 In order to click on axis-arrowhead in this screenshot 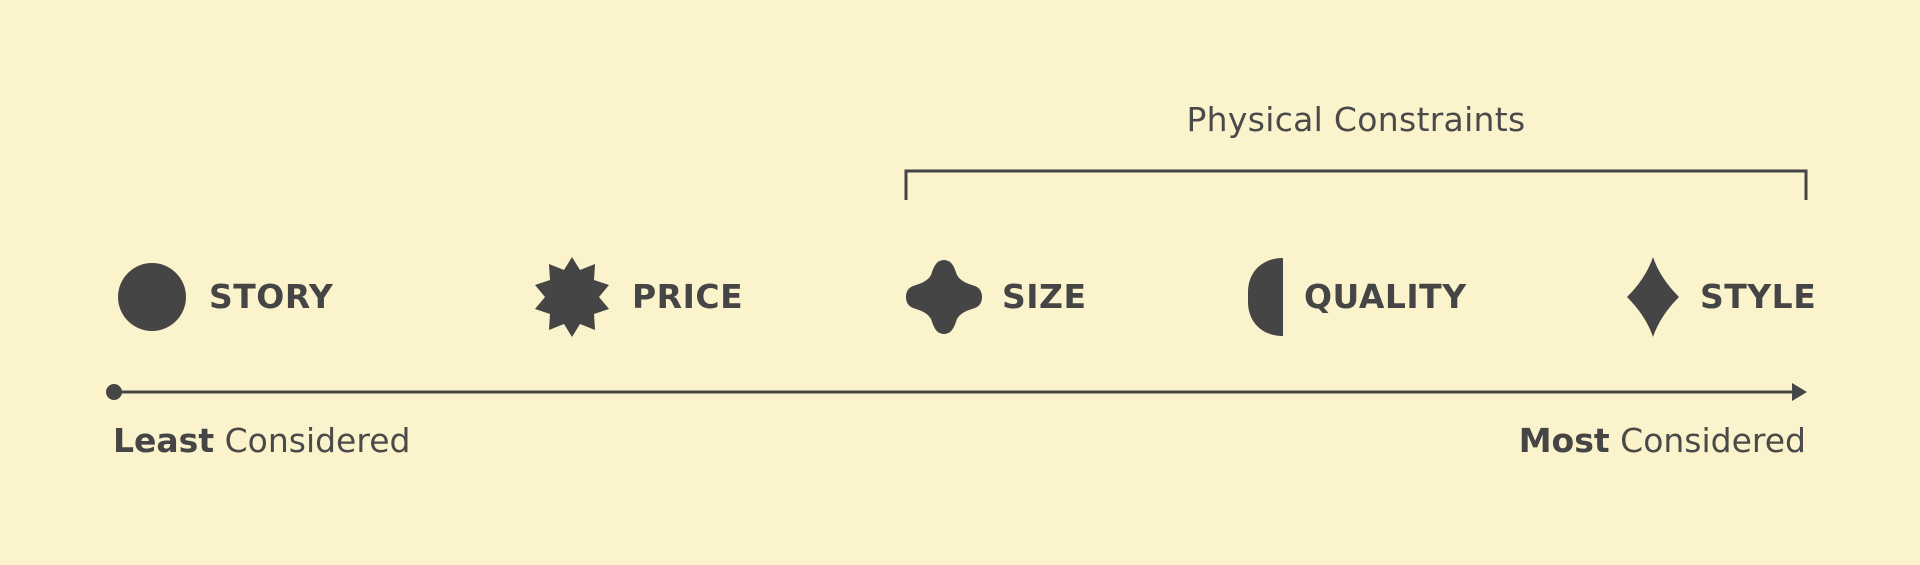, I will do `click(1799, 392)`.